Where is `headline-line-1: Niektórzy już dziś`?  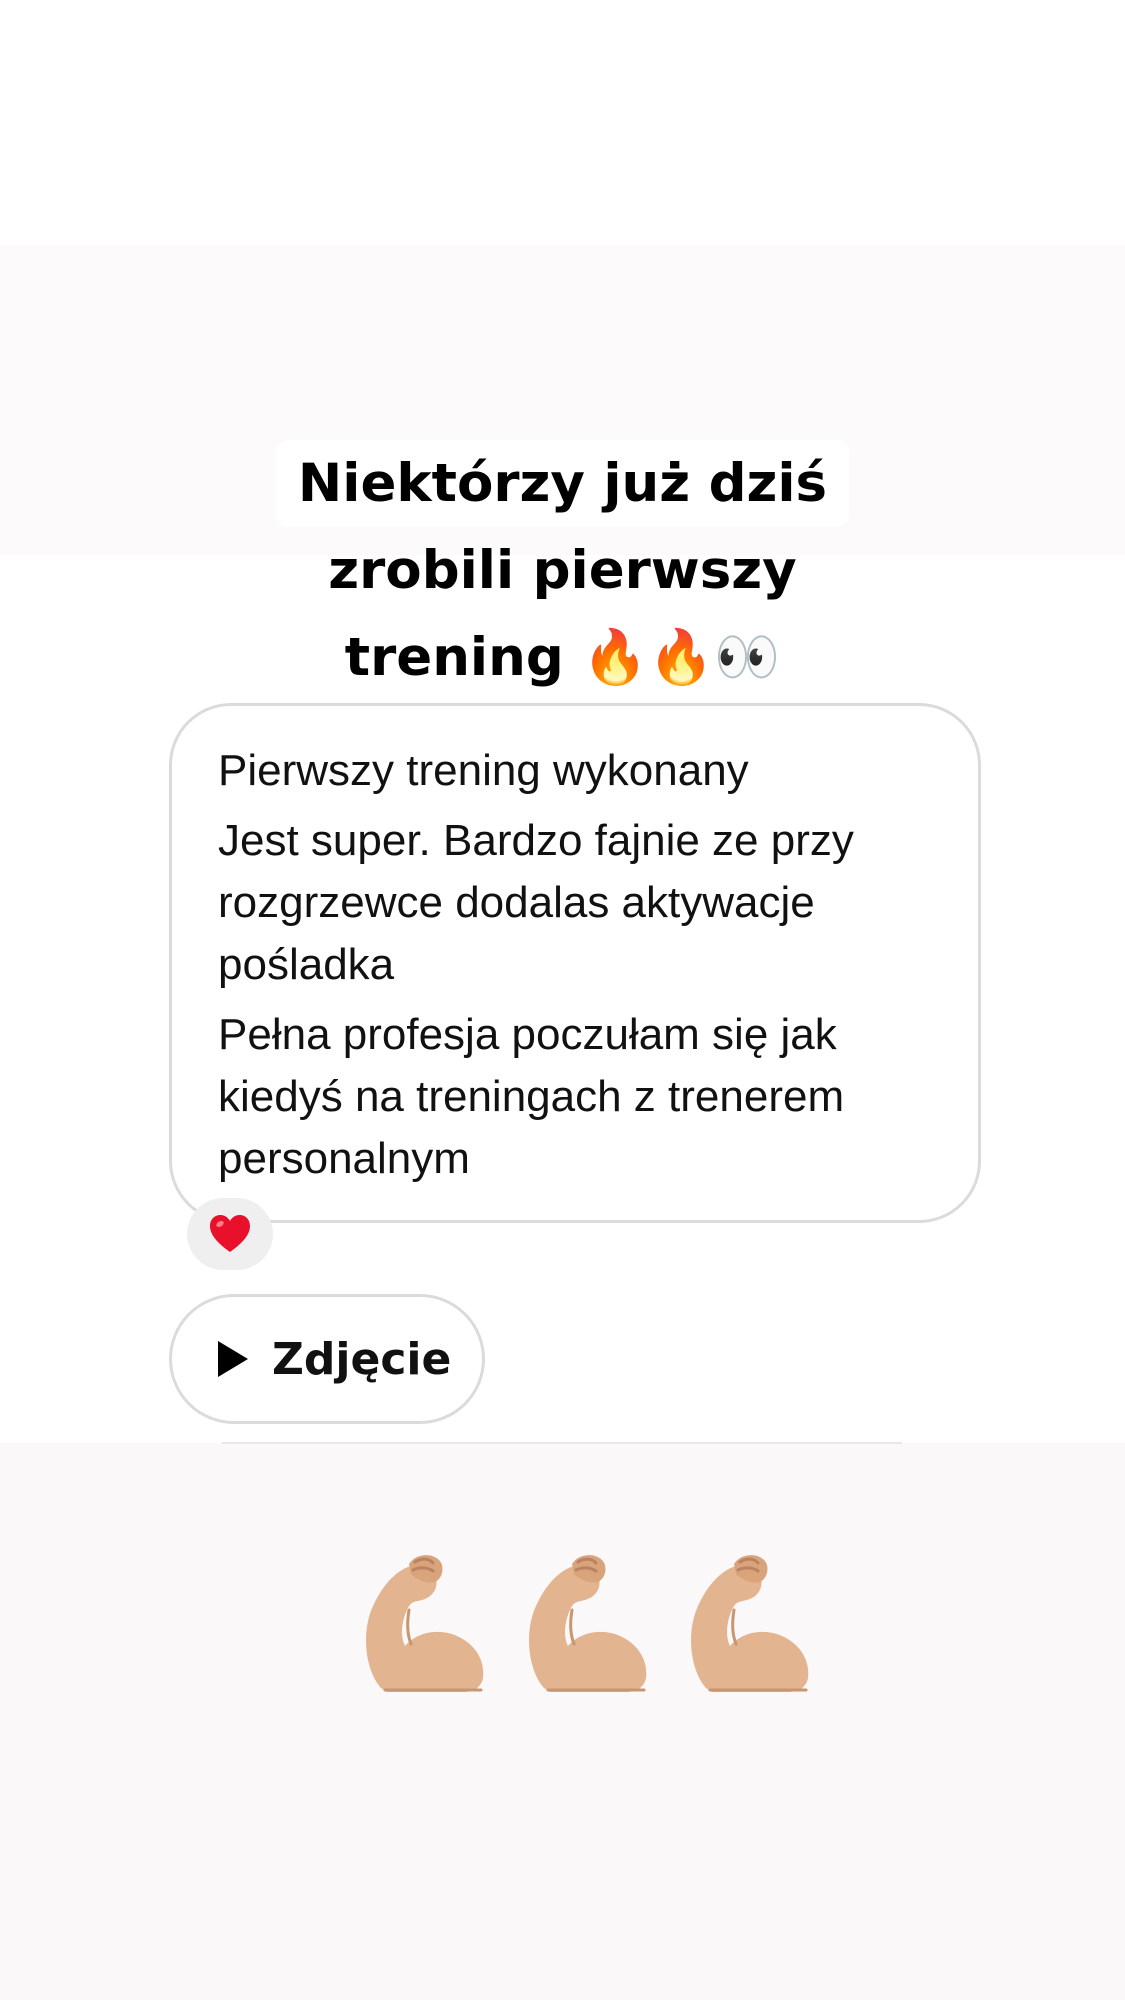
headline-line-1: Niektórzy już dziś is located at coordinates (562, 483).